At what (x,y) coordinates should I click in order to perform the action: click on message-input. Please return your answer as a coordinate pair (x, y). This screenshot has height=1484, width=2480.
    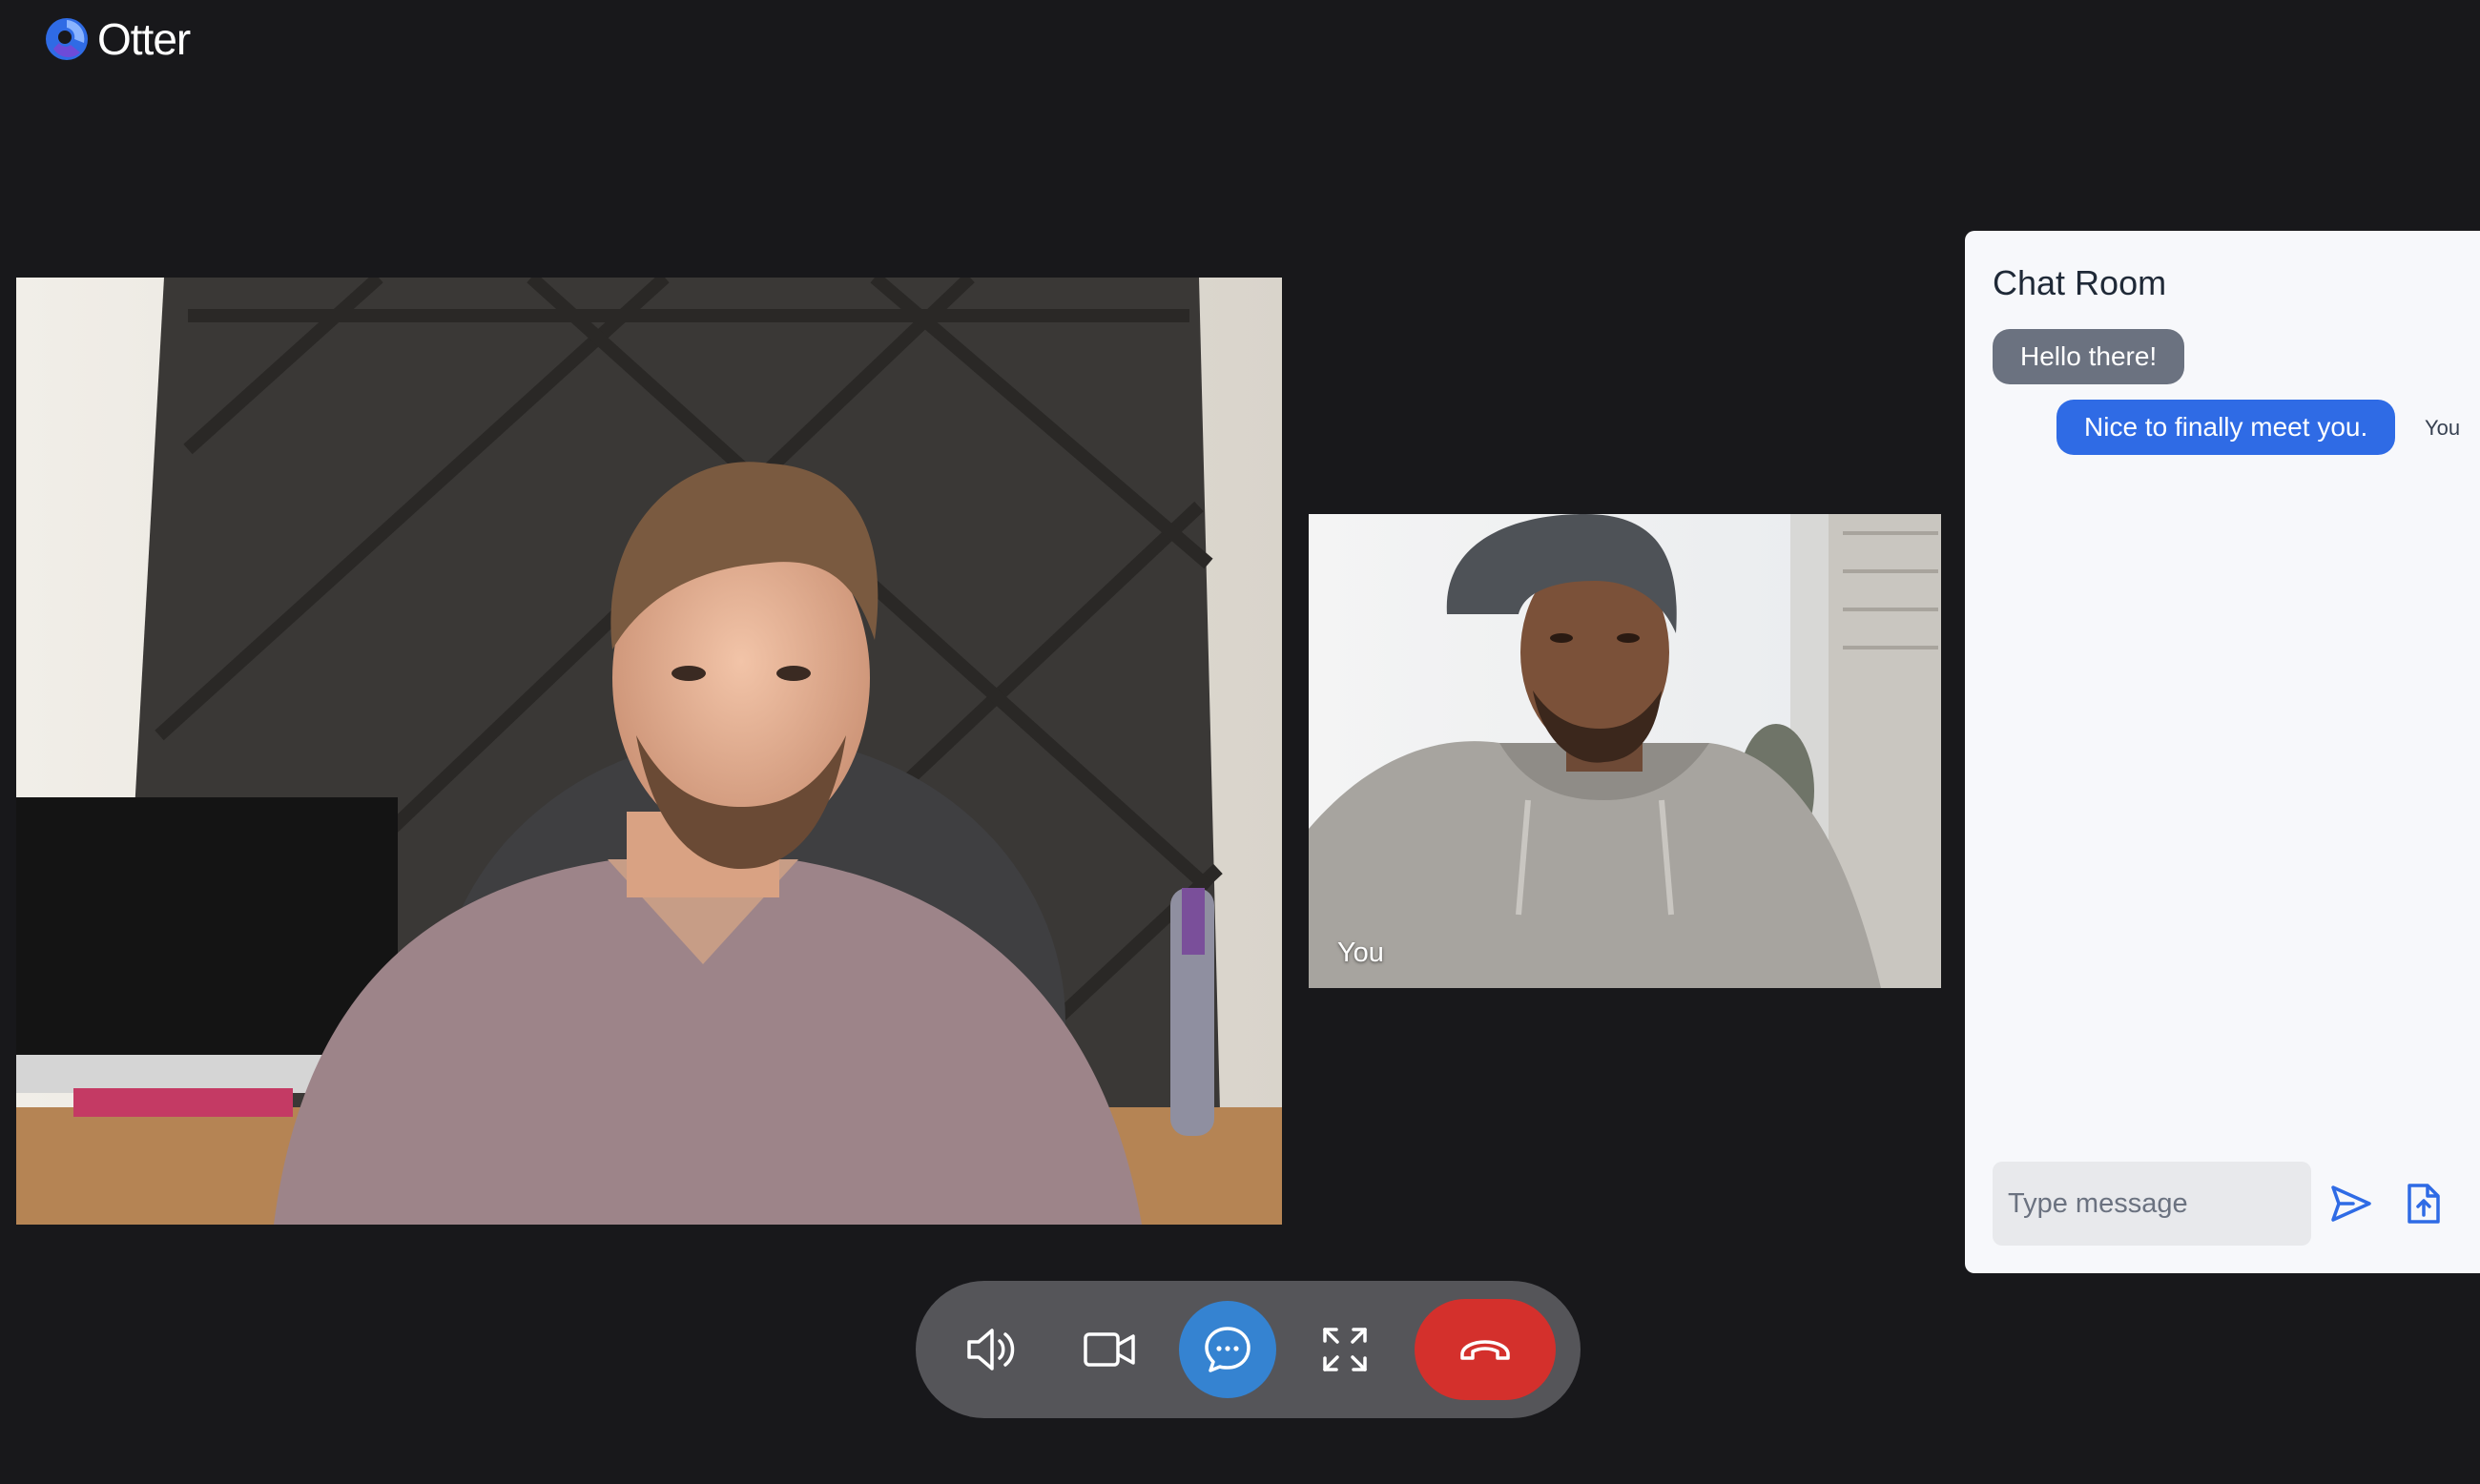
    Looking at the image, I should click on (2152, 1204).